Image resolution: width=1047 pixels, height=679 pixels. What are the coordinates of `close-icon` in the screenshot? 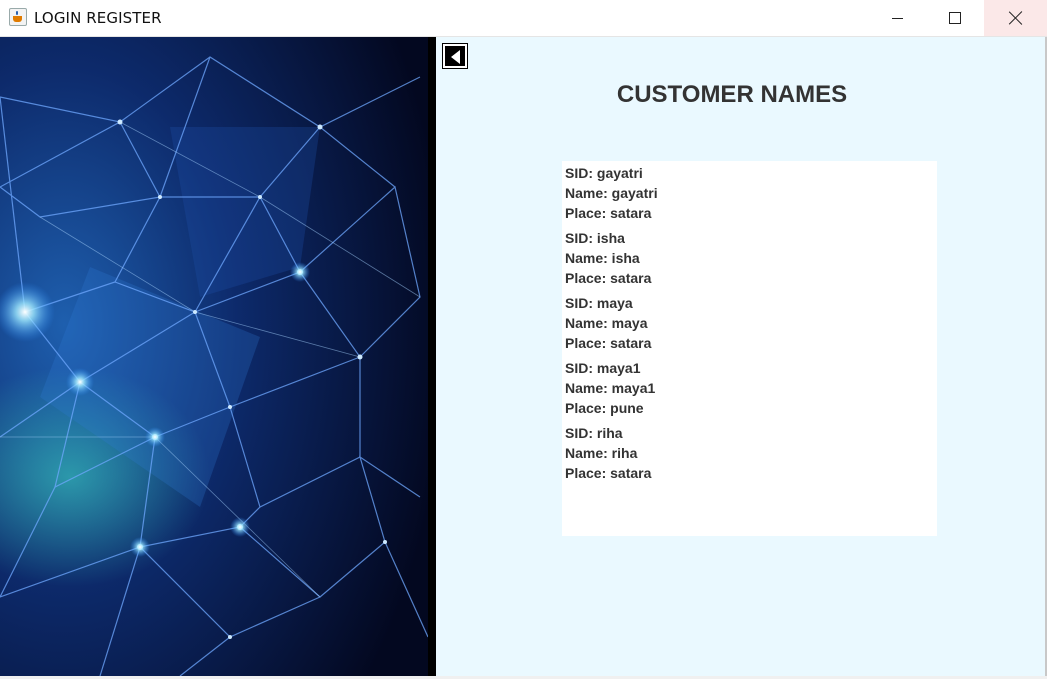 It's located at (1016, 18).